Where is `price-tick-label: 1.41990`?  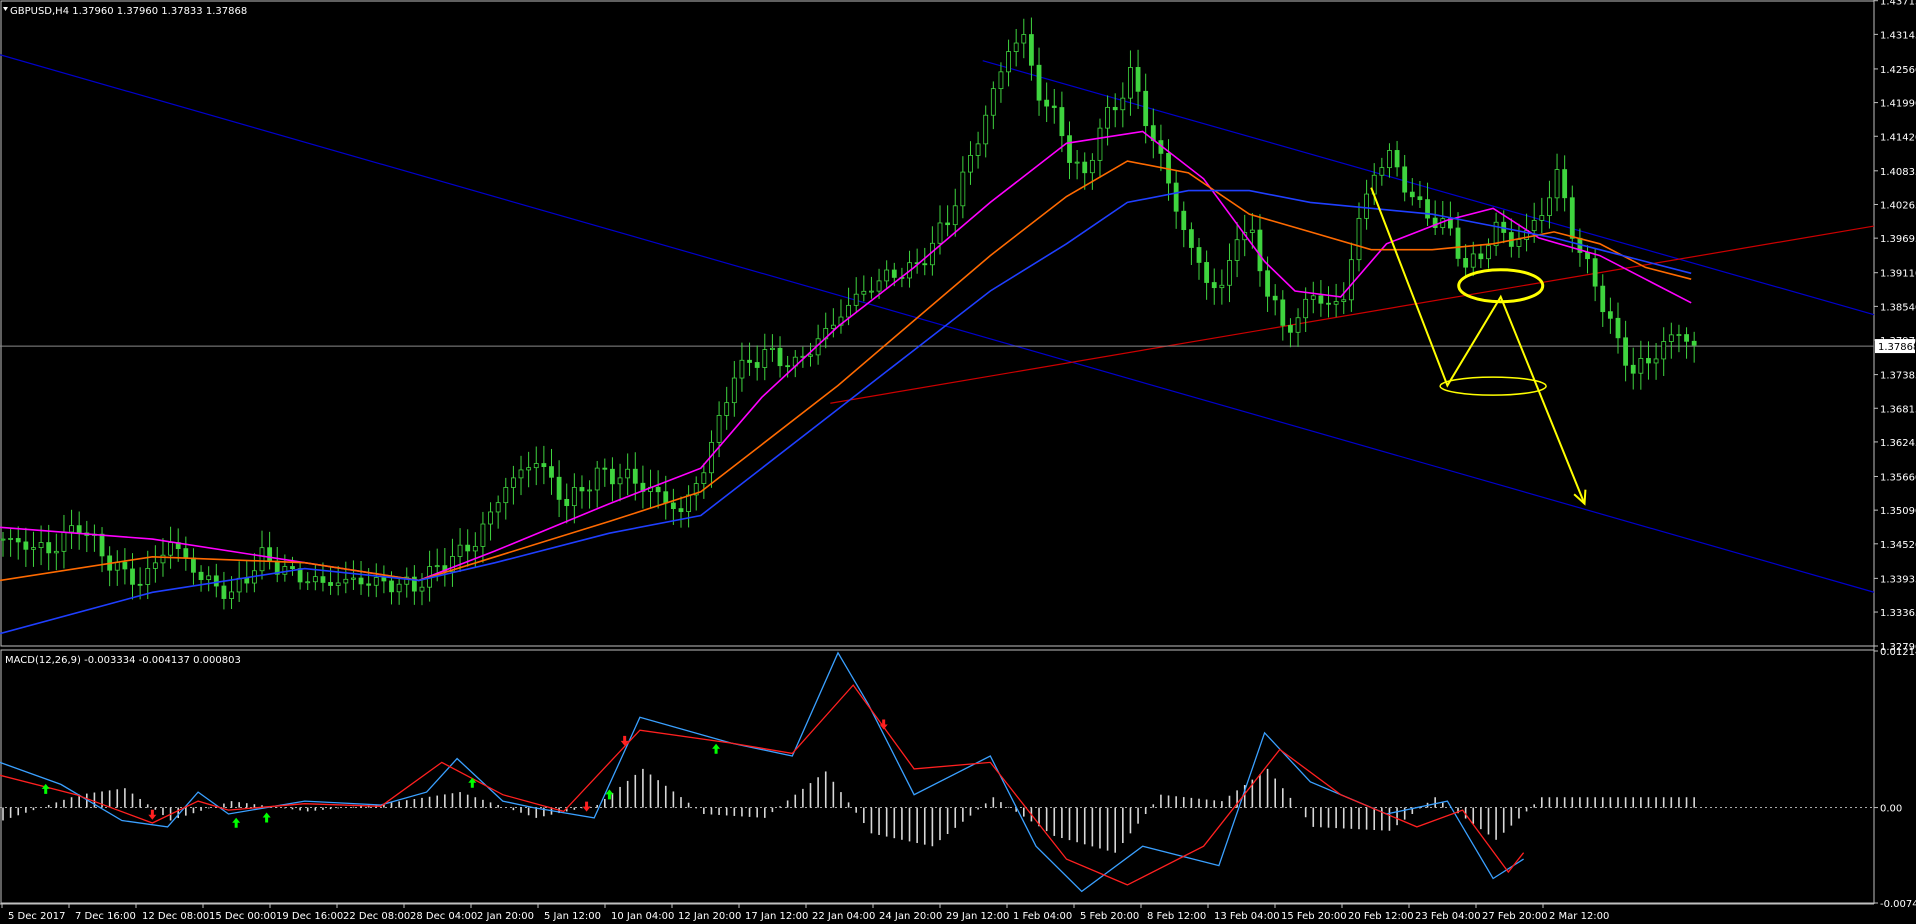
price-tick-label: 1.41990 is located at coordinates (1898, 104).